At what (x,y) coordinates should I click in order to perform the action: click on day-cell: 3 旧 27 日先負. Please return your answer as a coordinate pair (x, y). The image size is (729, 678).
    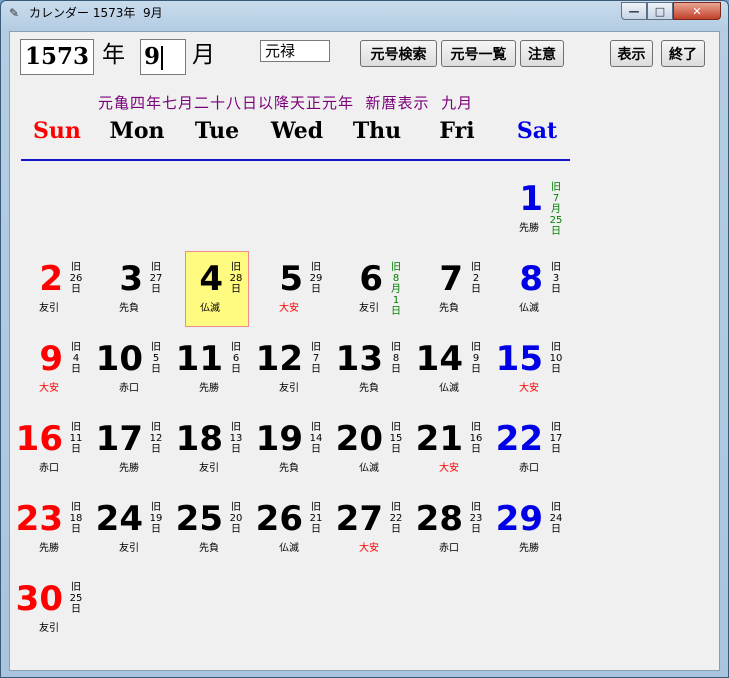
    Looking at the image, I should click on (137, 289).